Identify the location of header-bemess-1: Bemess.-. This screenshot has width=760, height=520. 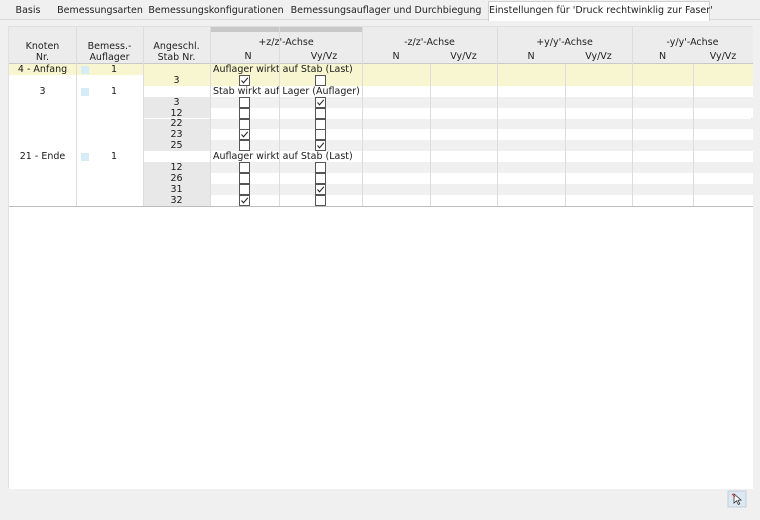
(109, 46).